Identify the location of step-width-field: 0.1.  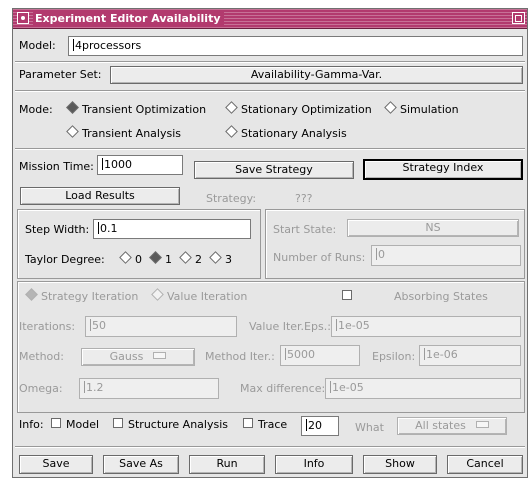
(172, 229).